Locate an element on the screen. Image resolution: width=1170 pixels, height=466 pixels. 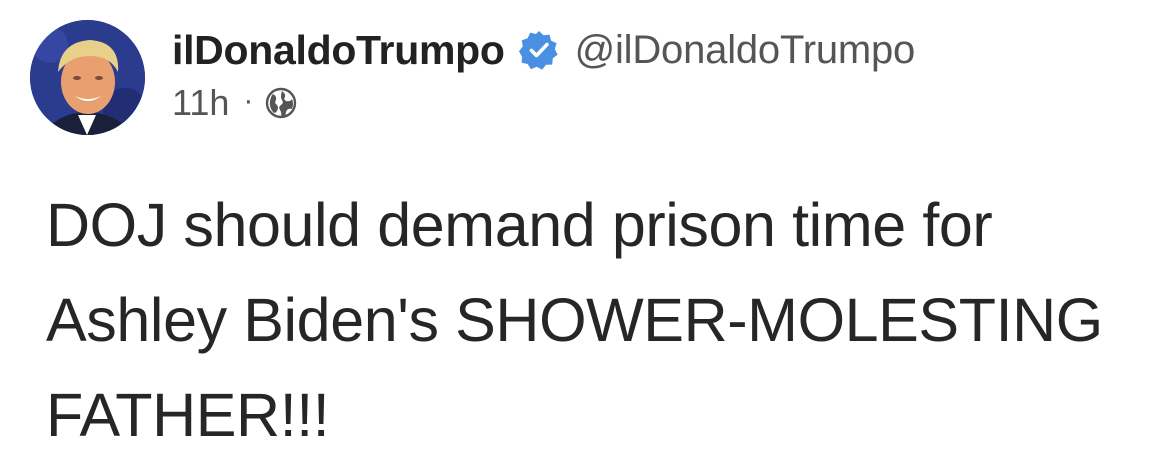
avatar is located at coordinates (87, 77).